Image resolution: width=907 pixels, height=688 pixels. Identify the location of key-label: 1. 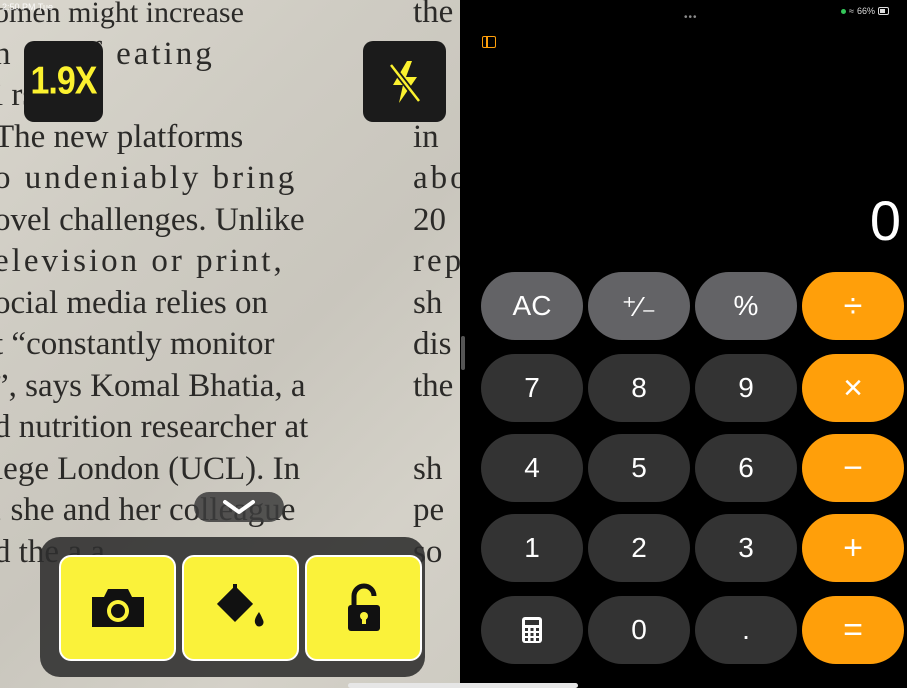
(532, 547).